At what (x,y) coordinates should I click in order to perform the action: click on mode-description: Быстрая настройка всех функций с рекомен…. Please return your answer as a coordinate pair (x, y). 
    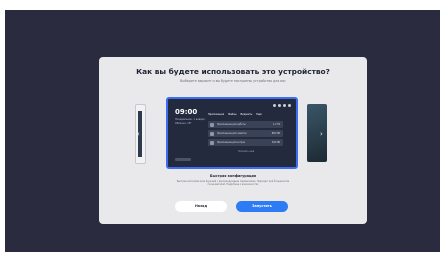
    Looking at the image, I should click on (233, 183).